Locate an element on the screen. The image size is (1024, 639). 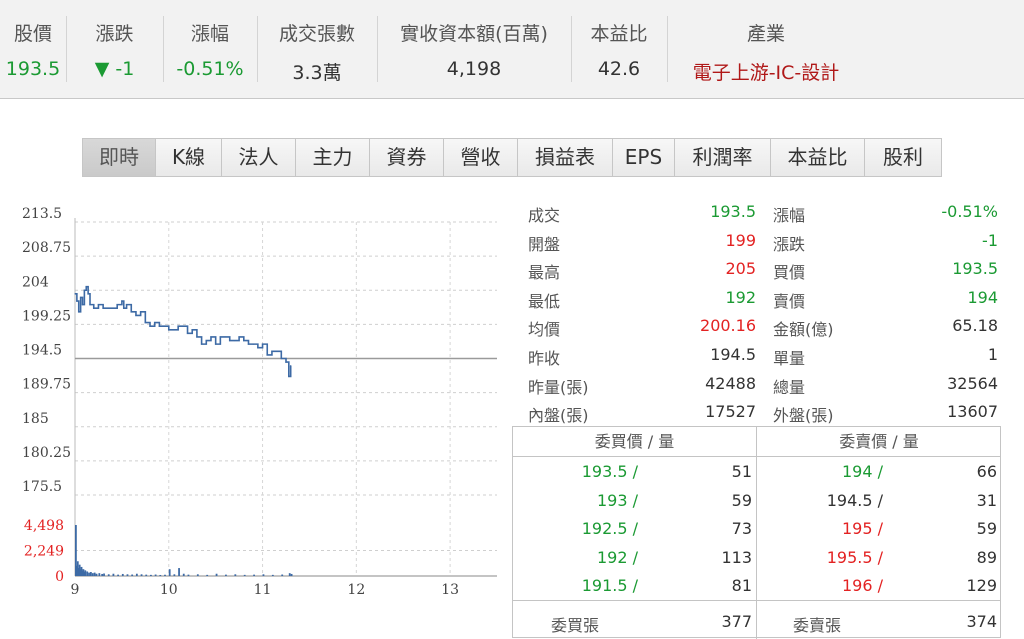
quote-value: 1 is located at coordinates (992, 354).